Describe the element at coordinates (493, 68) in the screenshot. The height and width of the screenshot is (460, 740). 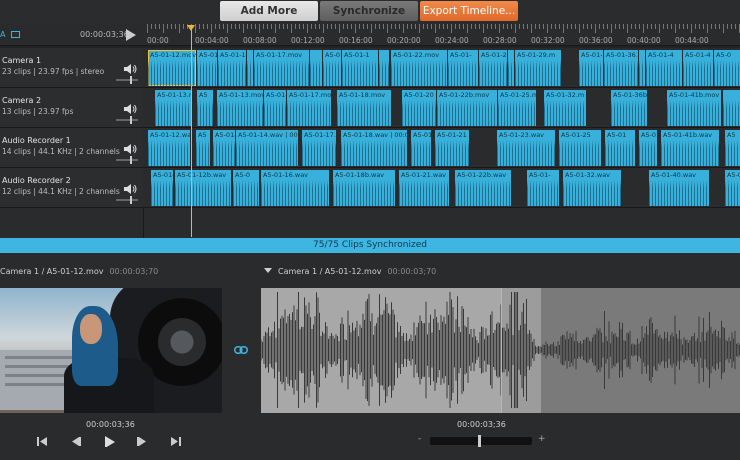
I see `timeline-clip: A5-01-2` at that location.